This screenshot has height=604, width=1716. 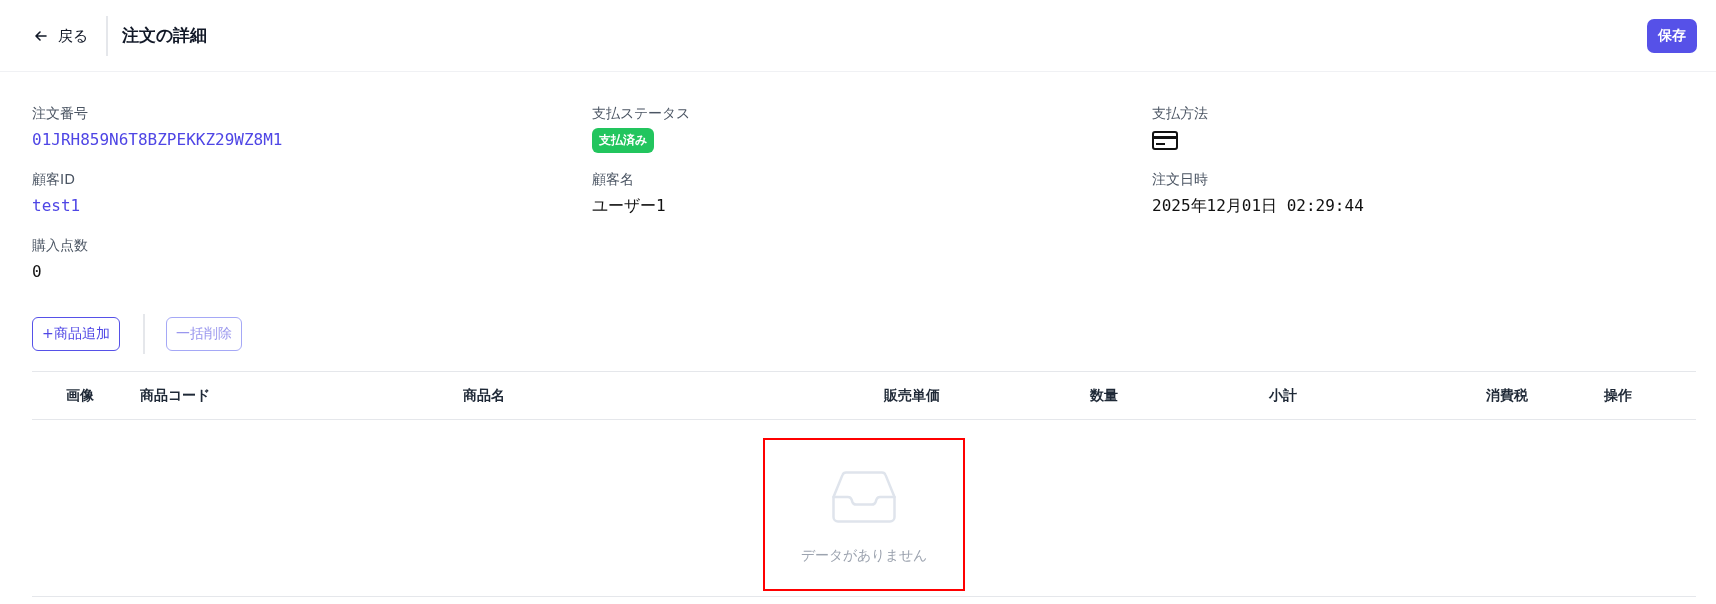 What do you see at coordinates (641, 113) in the screenshot?
I see `detail-label: 支払ステータス` at bounding box center [641, 113].